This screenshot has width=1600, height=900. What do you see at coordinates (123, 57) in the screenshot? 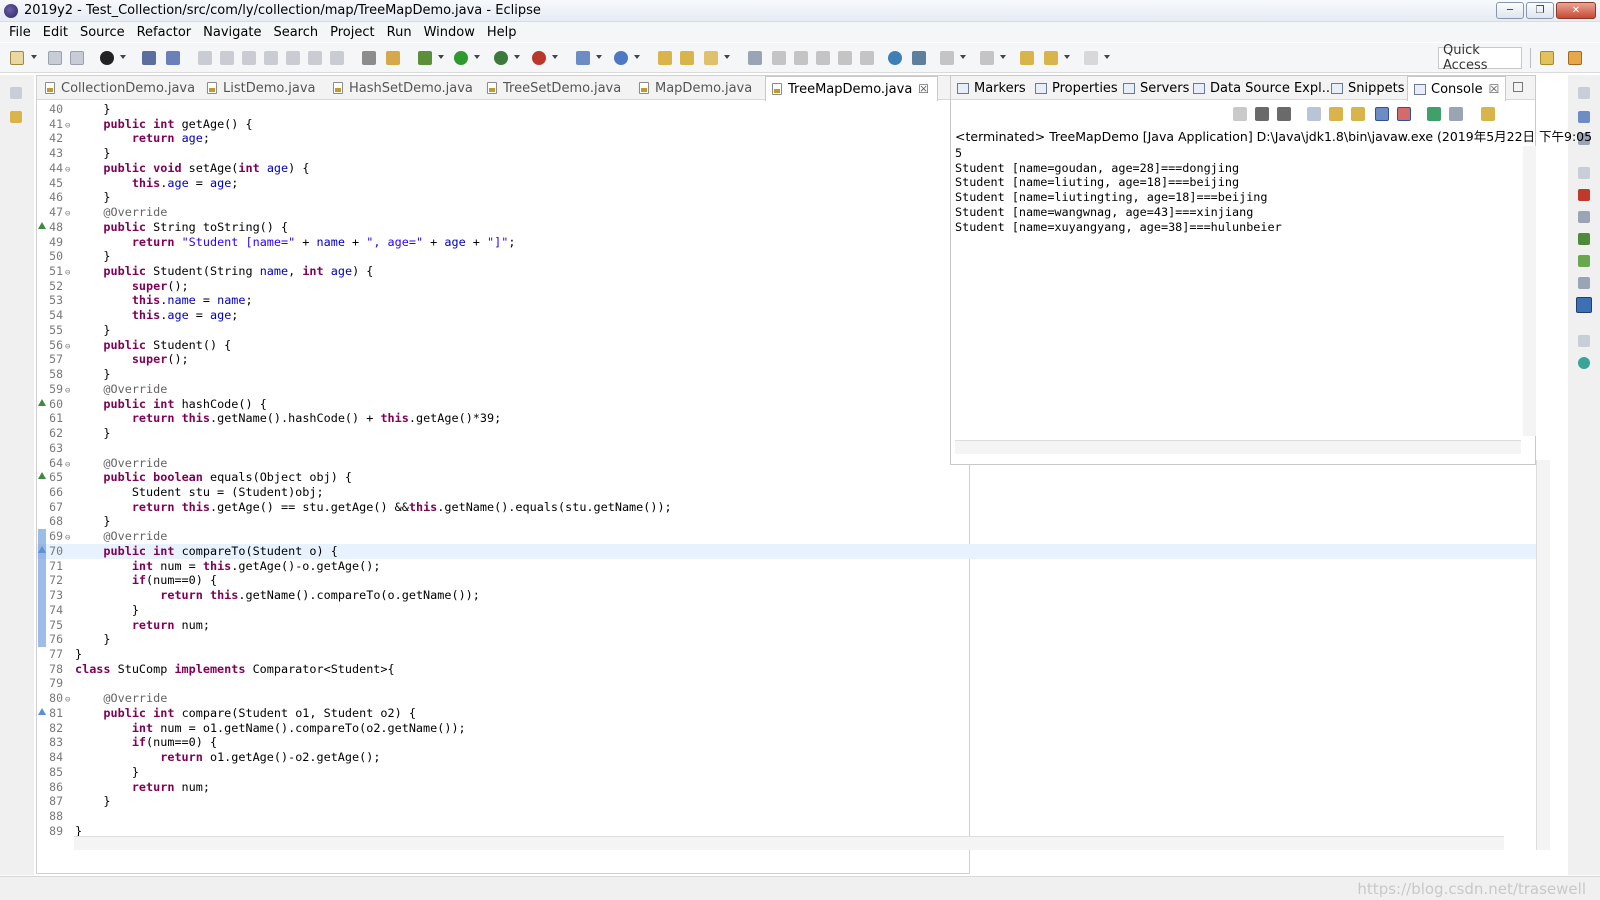
I see `account-dropdown-icon` at bounding box center [123, 57].